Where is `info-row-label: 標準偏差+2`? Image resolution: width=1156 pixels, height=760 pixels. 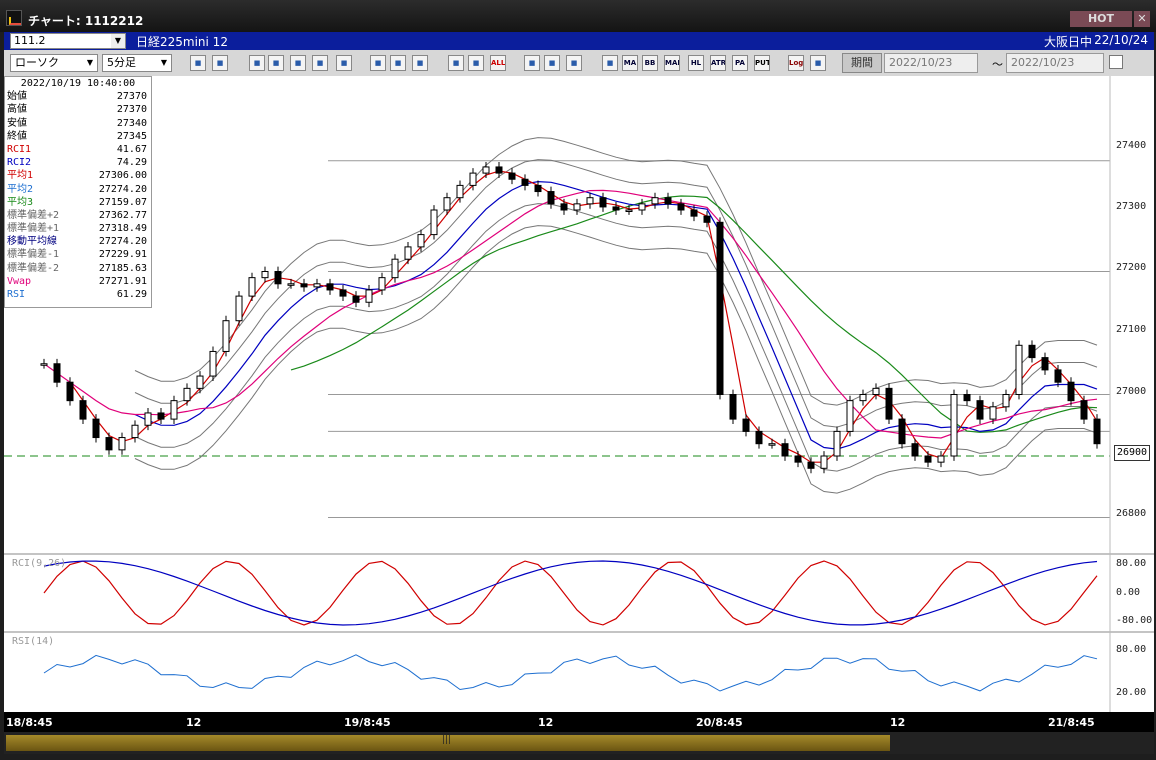
info-row-label: 標準偏差+2 is located at coordinates (33, 215).